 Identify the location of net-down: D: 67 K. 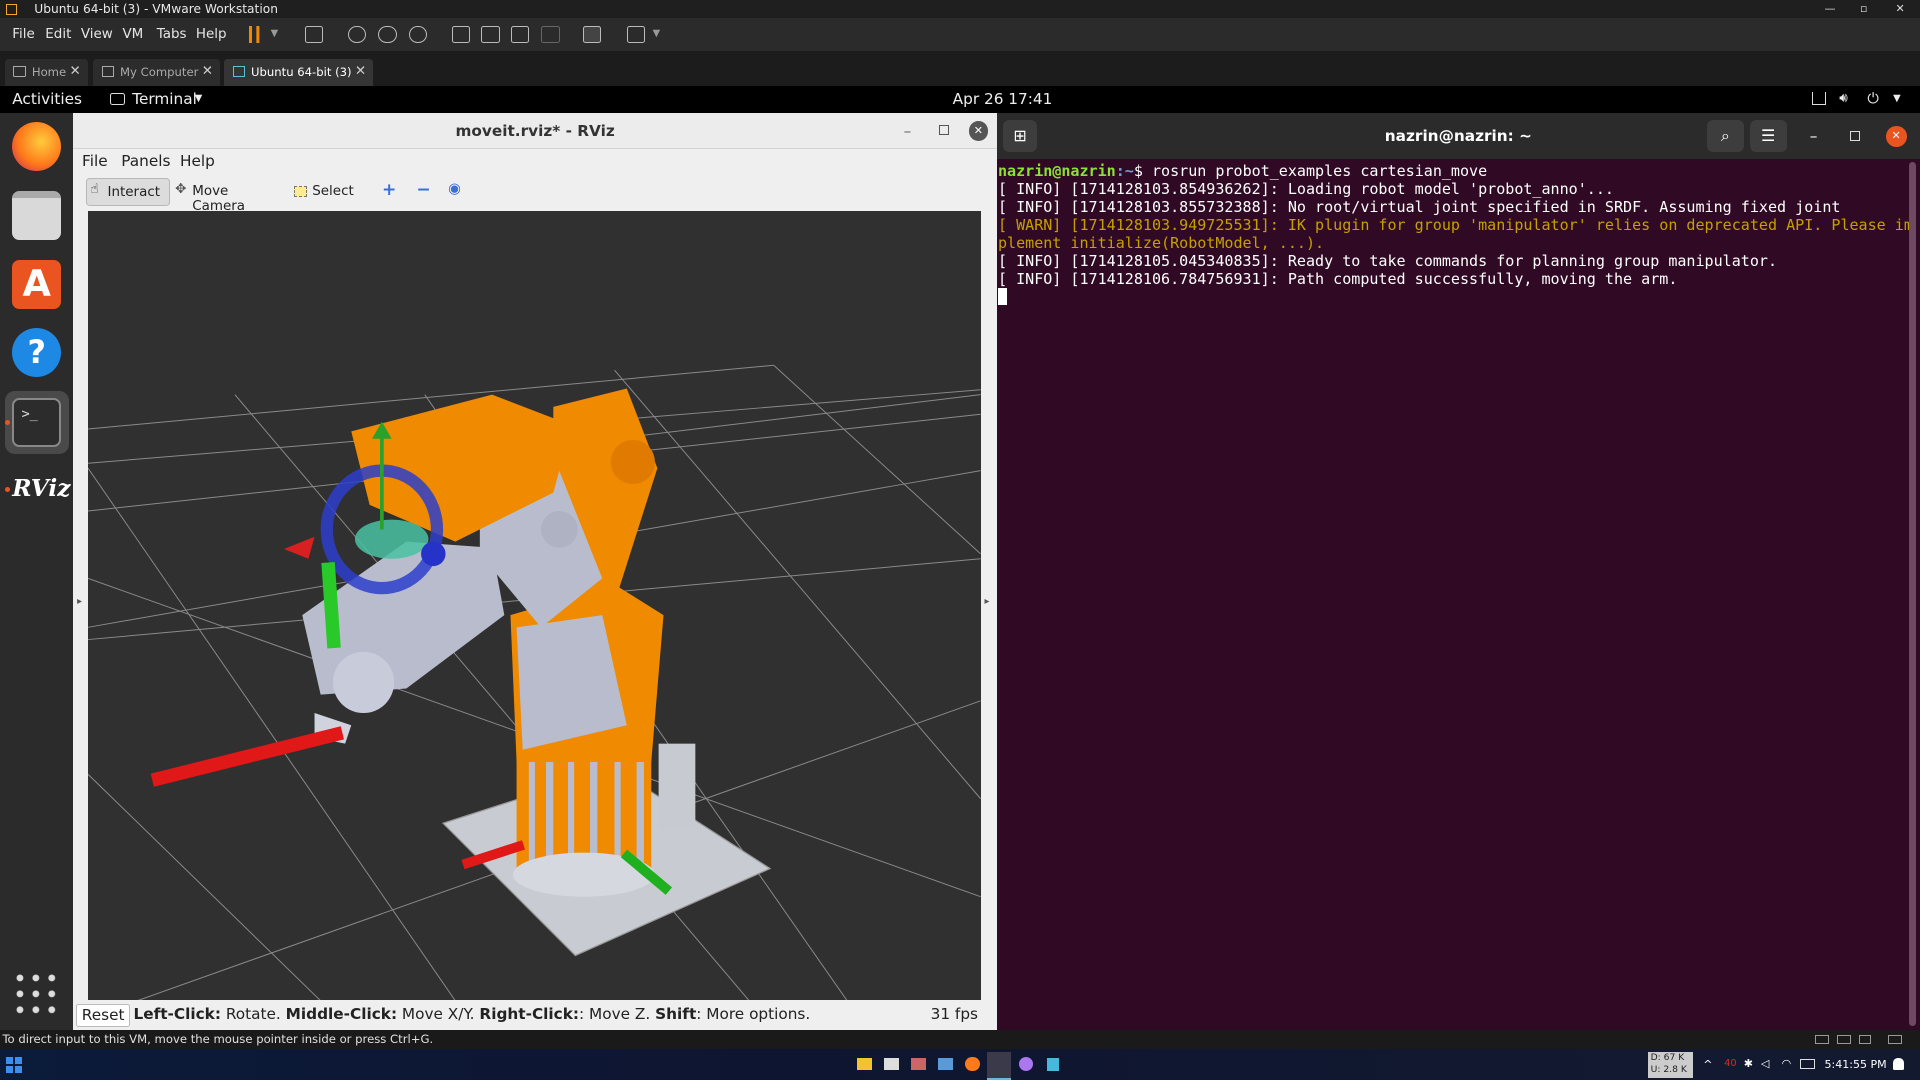
(1667, 1057).